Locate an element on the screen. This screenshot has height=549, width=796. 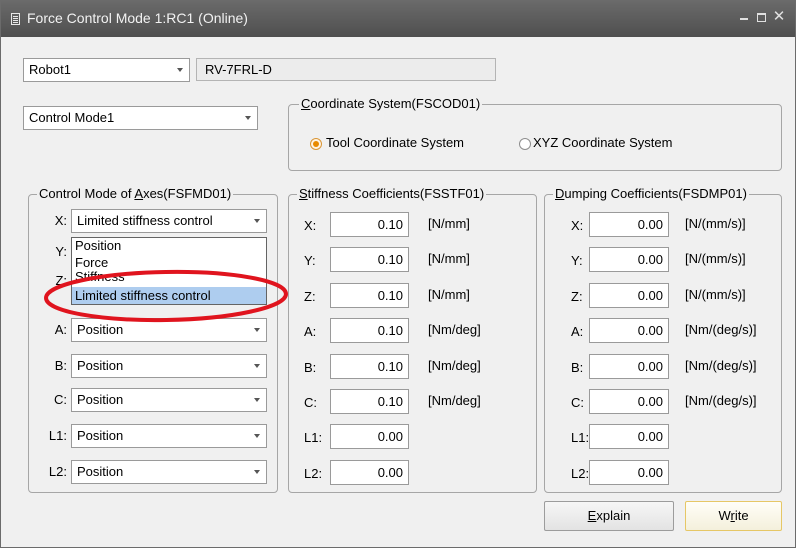
explain-button: Explain is located at coordinates (609, 516).